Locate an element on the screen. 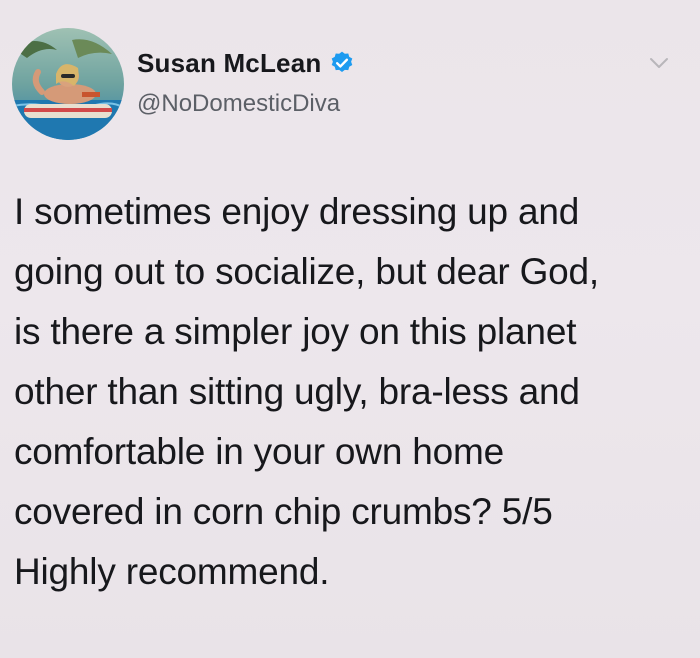  avatar is located at coordinates (68, 84).